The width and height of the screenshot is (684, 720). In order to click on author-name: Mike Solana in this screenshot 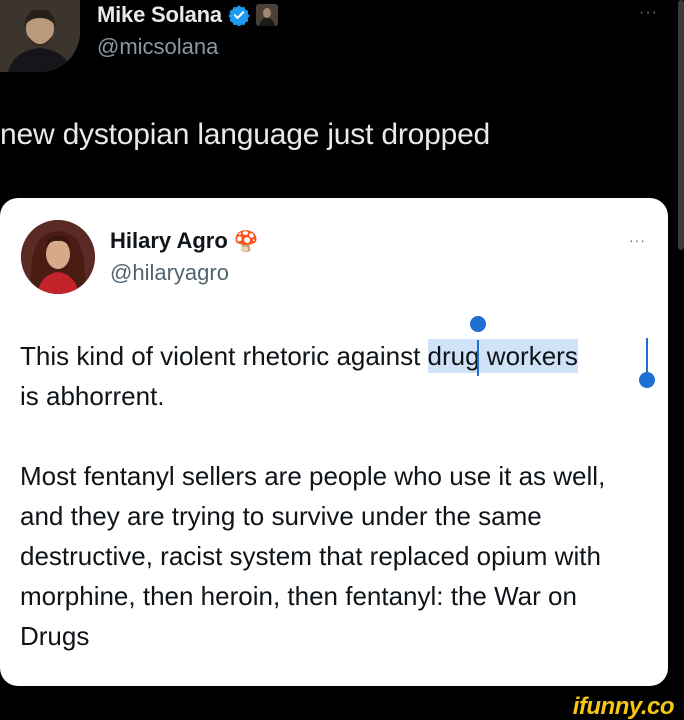, I will do `click(159, 15)`.